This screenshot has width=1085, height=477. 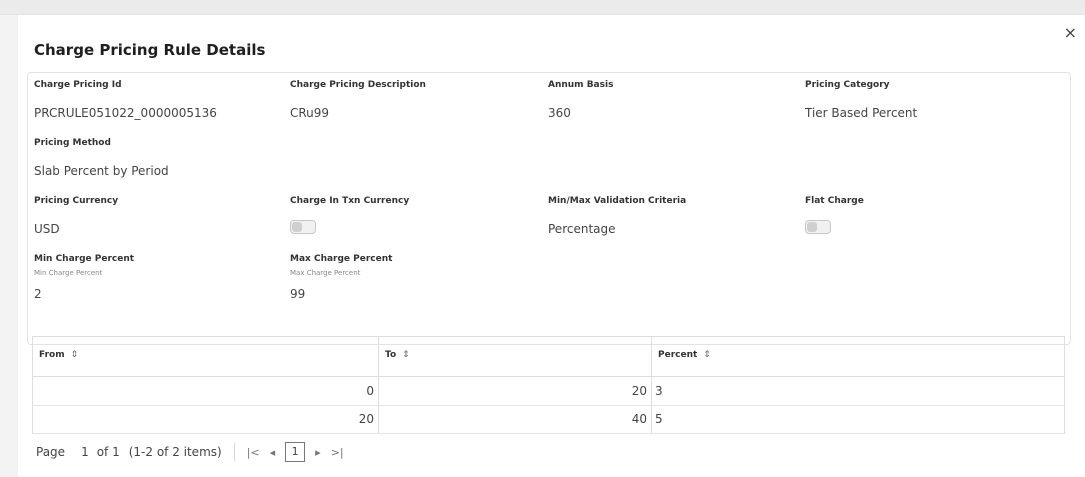 I want to click on pricing-method-label: Pricing Method, so click(x=72, y=143).